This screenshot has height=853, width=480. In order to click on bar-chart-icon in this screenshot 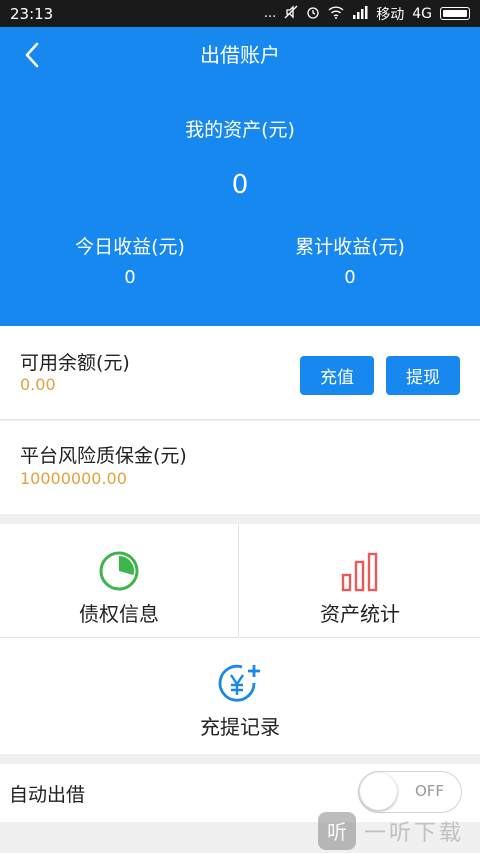, I will do `click(359, 572)`.